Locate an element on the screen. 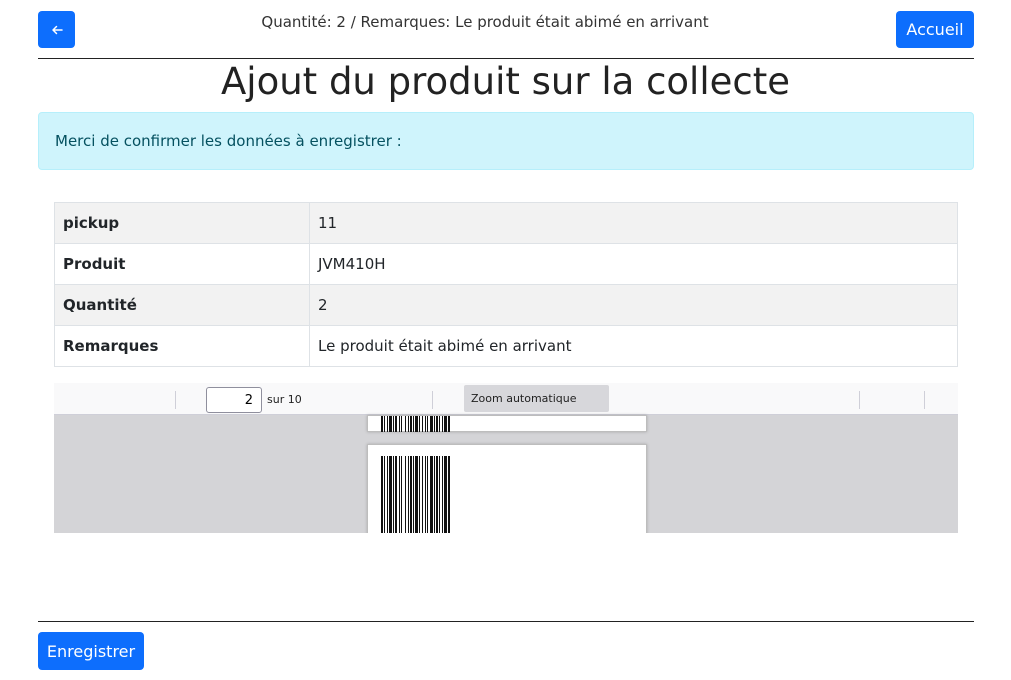  arrow-left-icon is located at coordinates (57, 29).